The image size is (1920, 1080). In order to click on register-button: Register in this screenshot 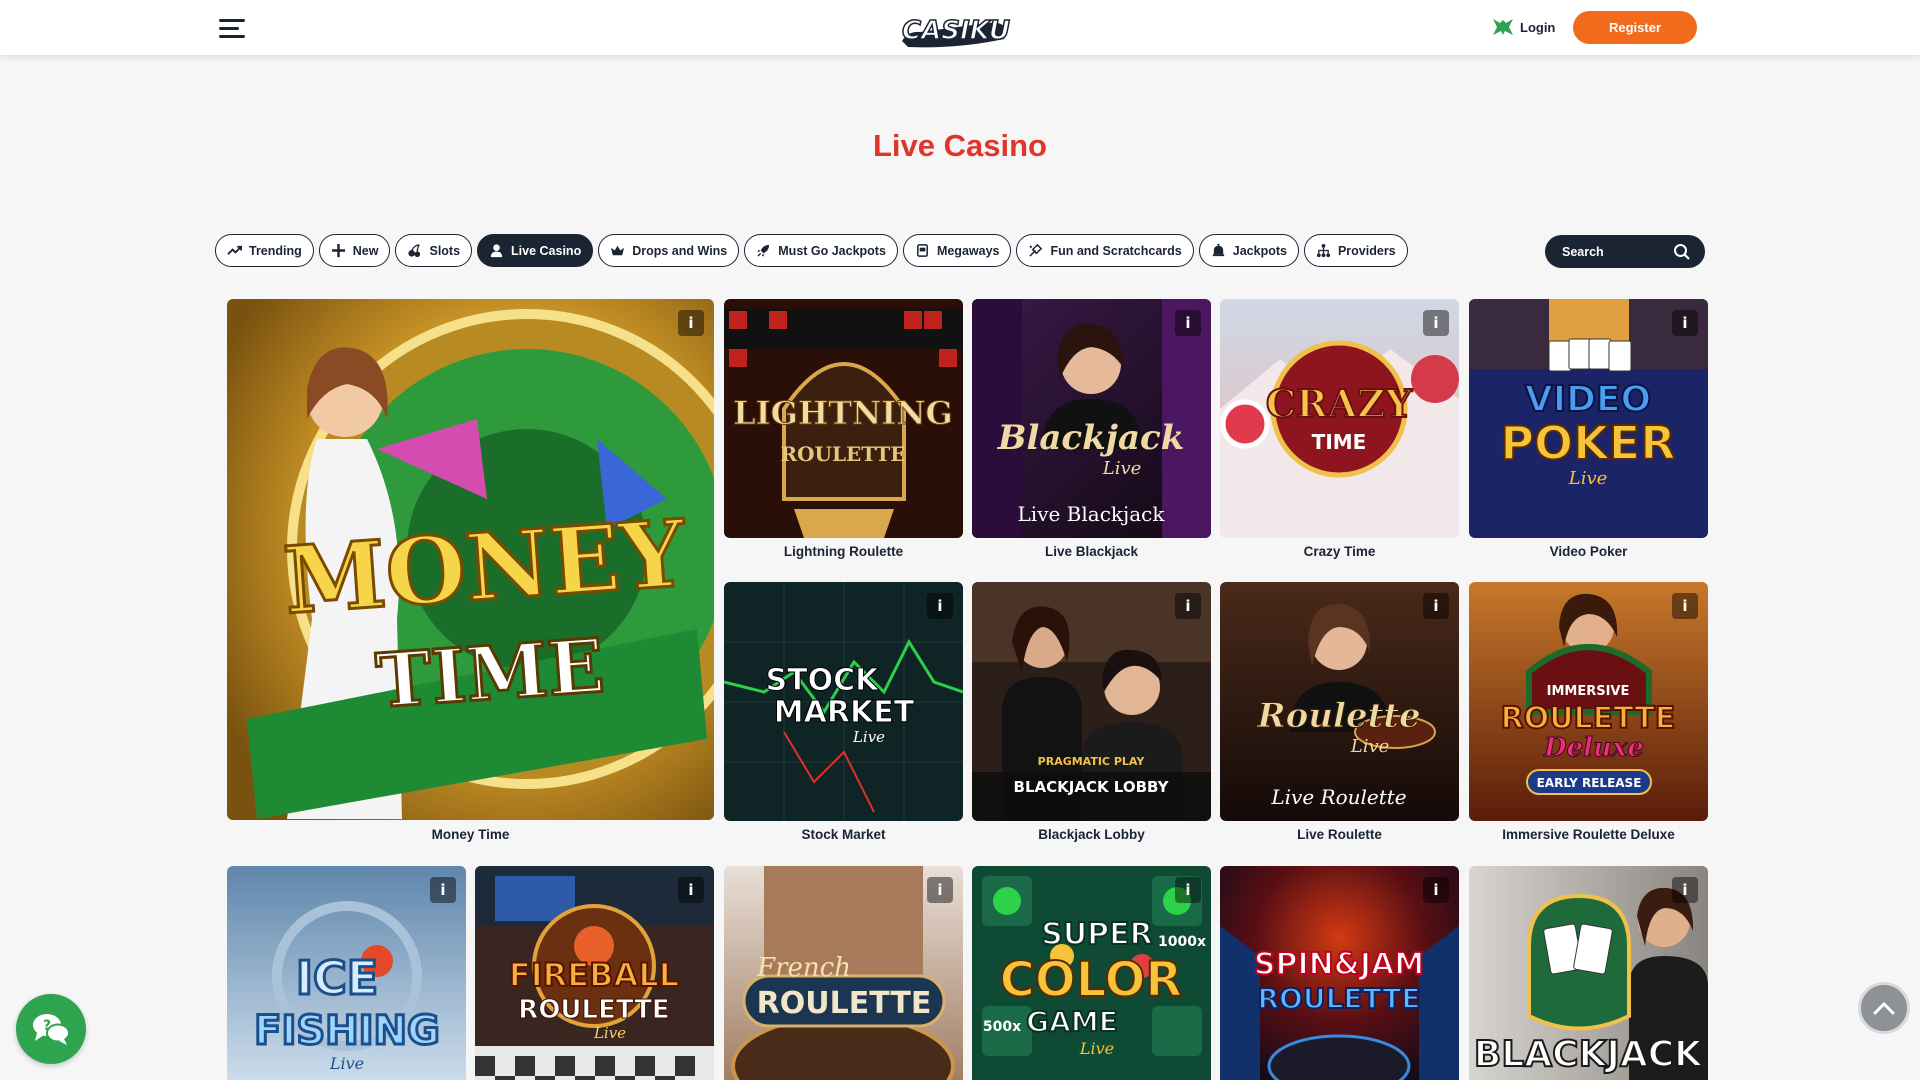, I will do `click(1635, 27)`.